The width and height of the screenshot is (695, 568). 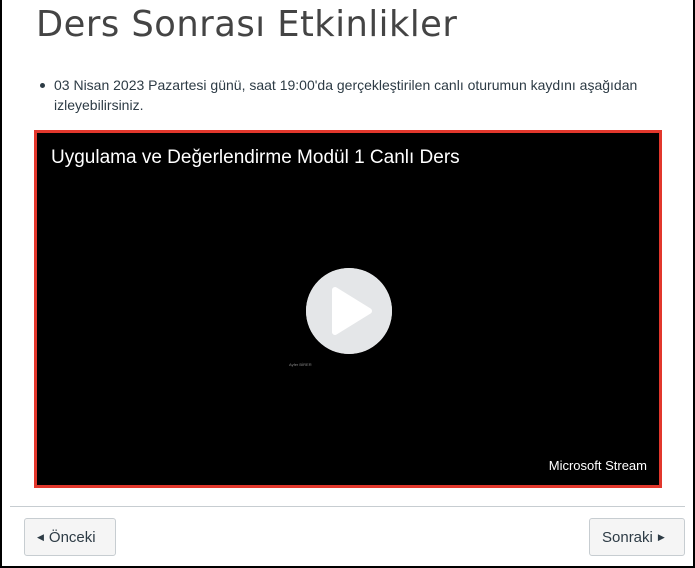 I want to click on bullet-icon, so click(x=42, y=85).